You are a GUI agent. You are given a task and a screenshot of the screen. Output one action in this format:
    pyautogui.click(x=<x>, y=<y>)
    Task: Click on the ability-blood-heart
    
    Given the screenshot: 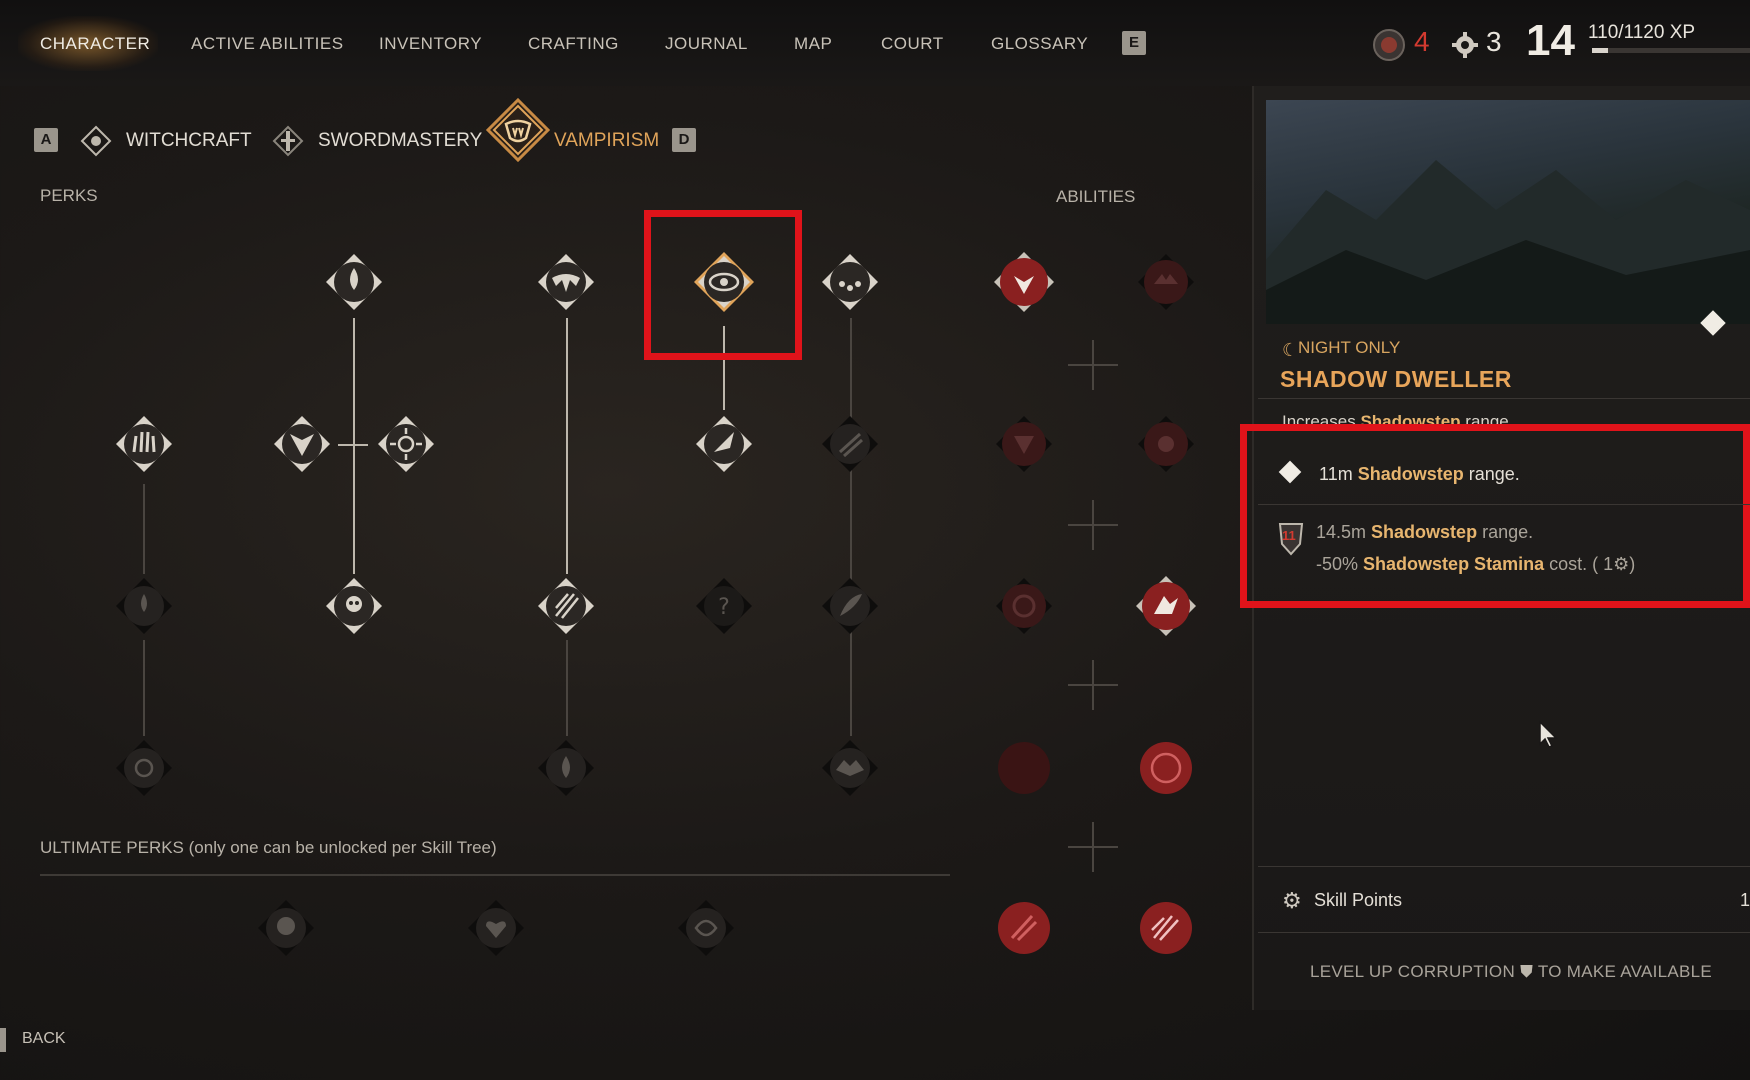 What is the action you would take?
    pyautogui.click(x=1166, y=768)
    